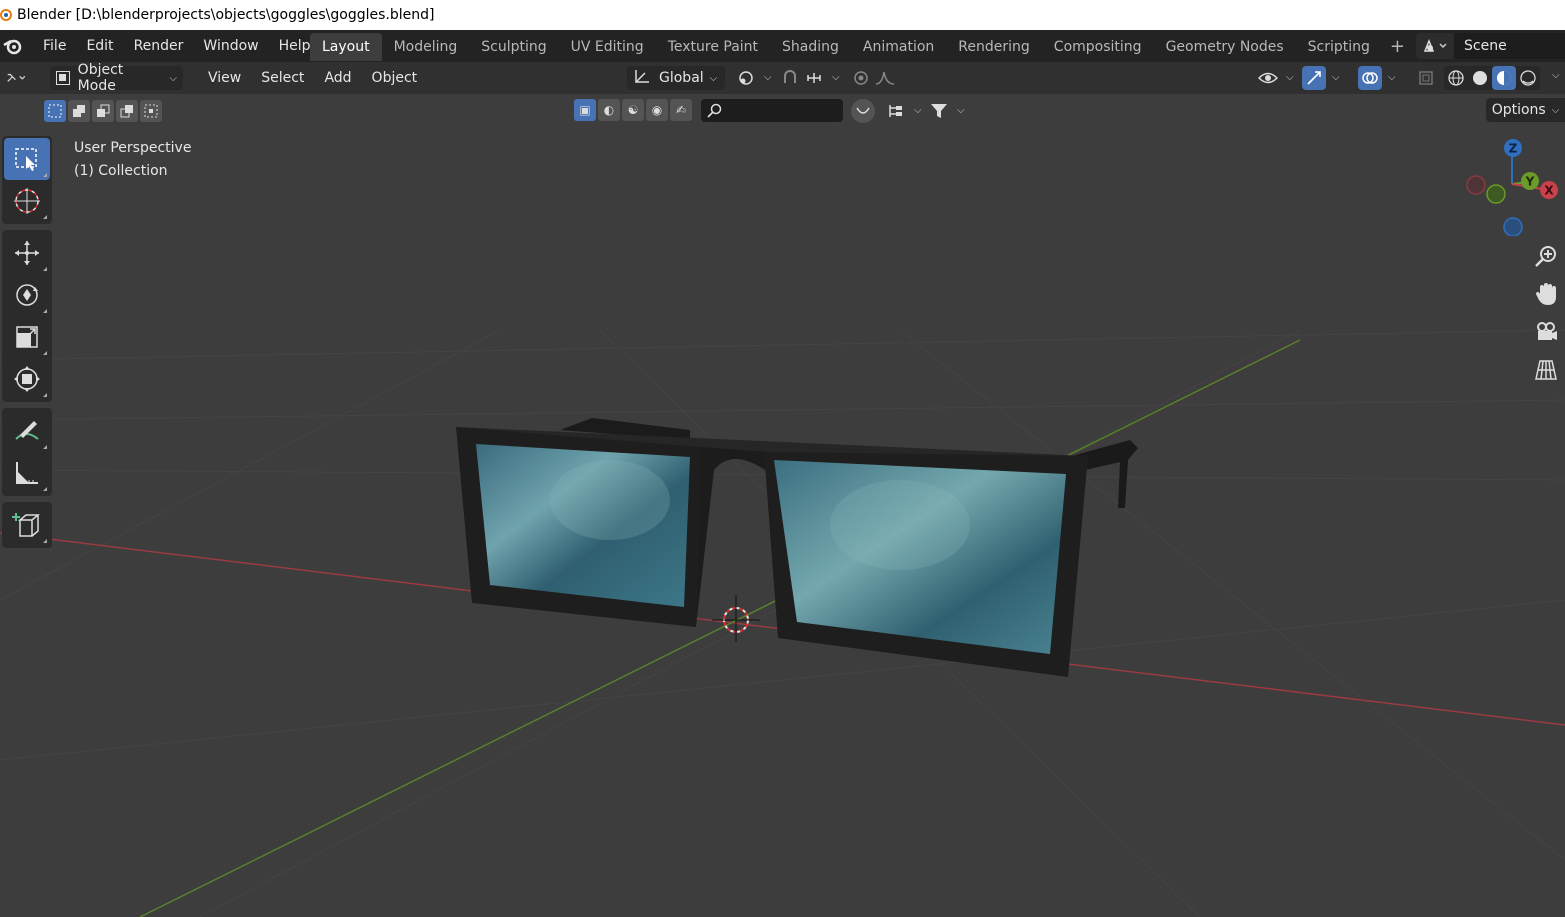 The height and width of the screenshot is (917, 1565). I want to click on filter-mesh-icon: ▣, so click(585, 110).